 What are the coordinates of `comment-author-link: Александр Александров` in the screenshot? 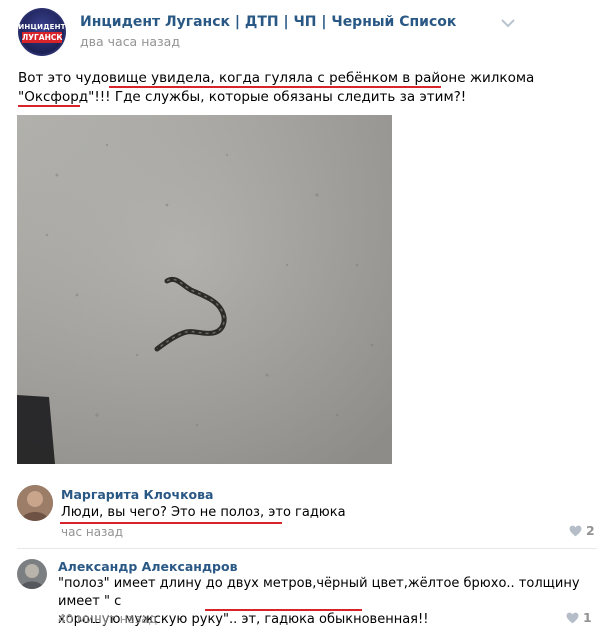 It's located at (147, 566).